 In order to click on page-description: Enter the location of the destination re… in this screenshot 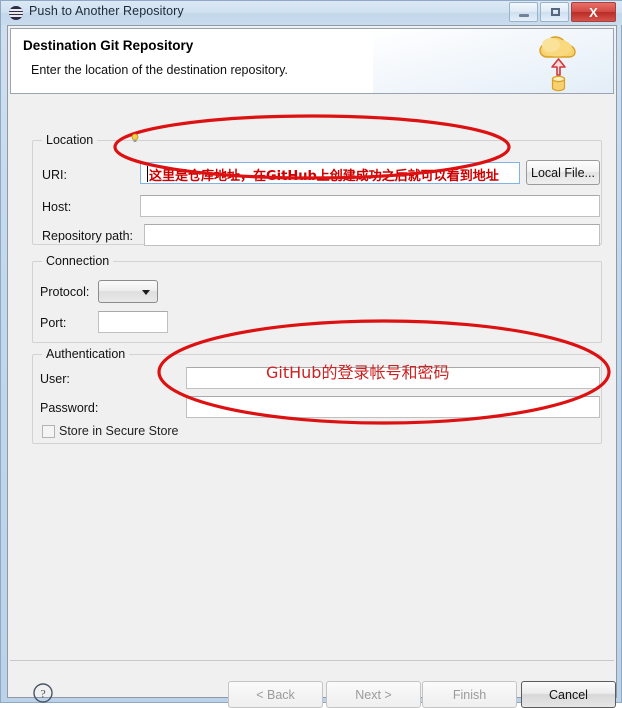, I will do `click(159, 70)`.